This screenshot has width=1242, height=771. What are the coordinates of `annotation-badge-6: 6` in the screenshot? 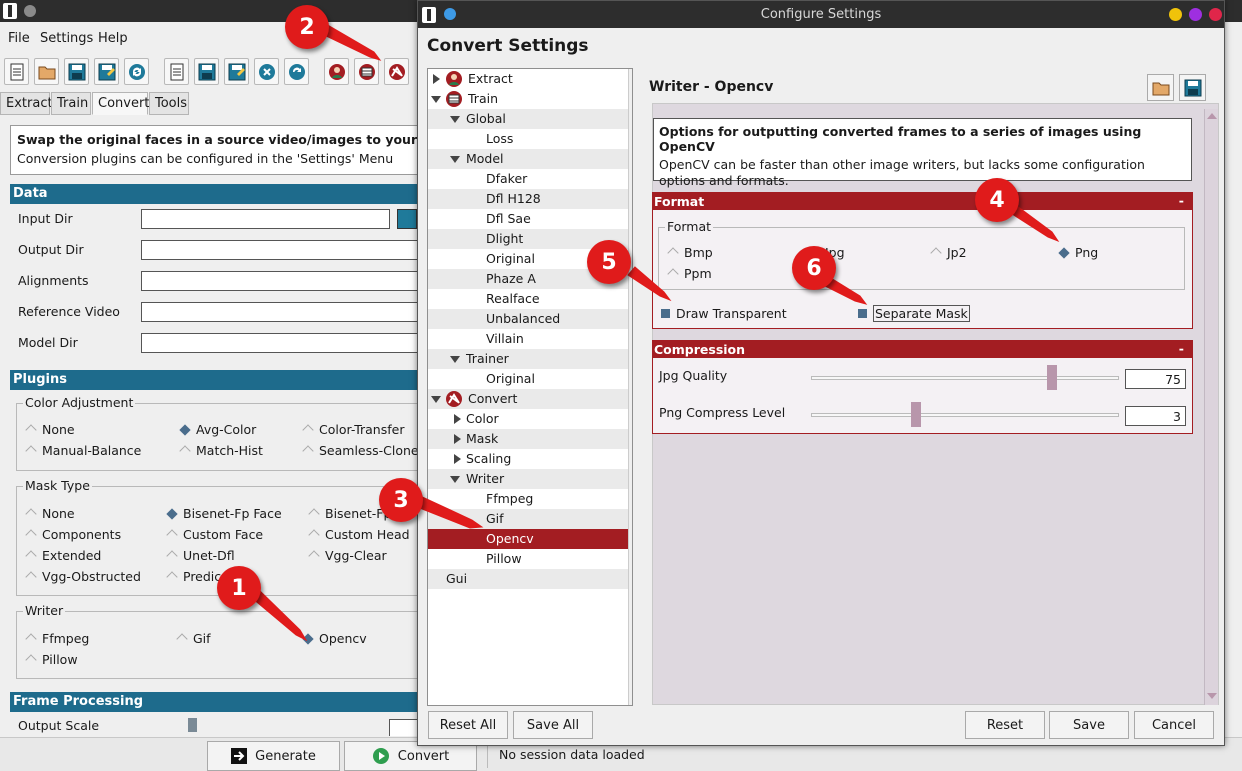 It's located at (814, 268).